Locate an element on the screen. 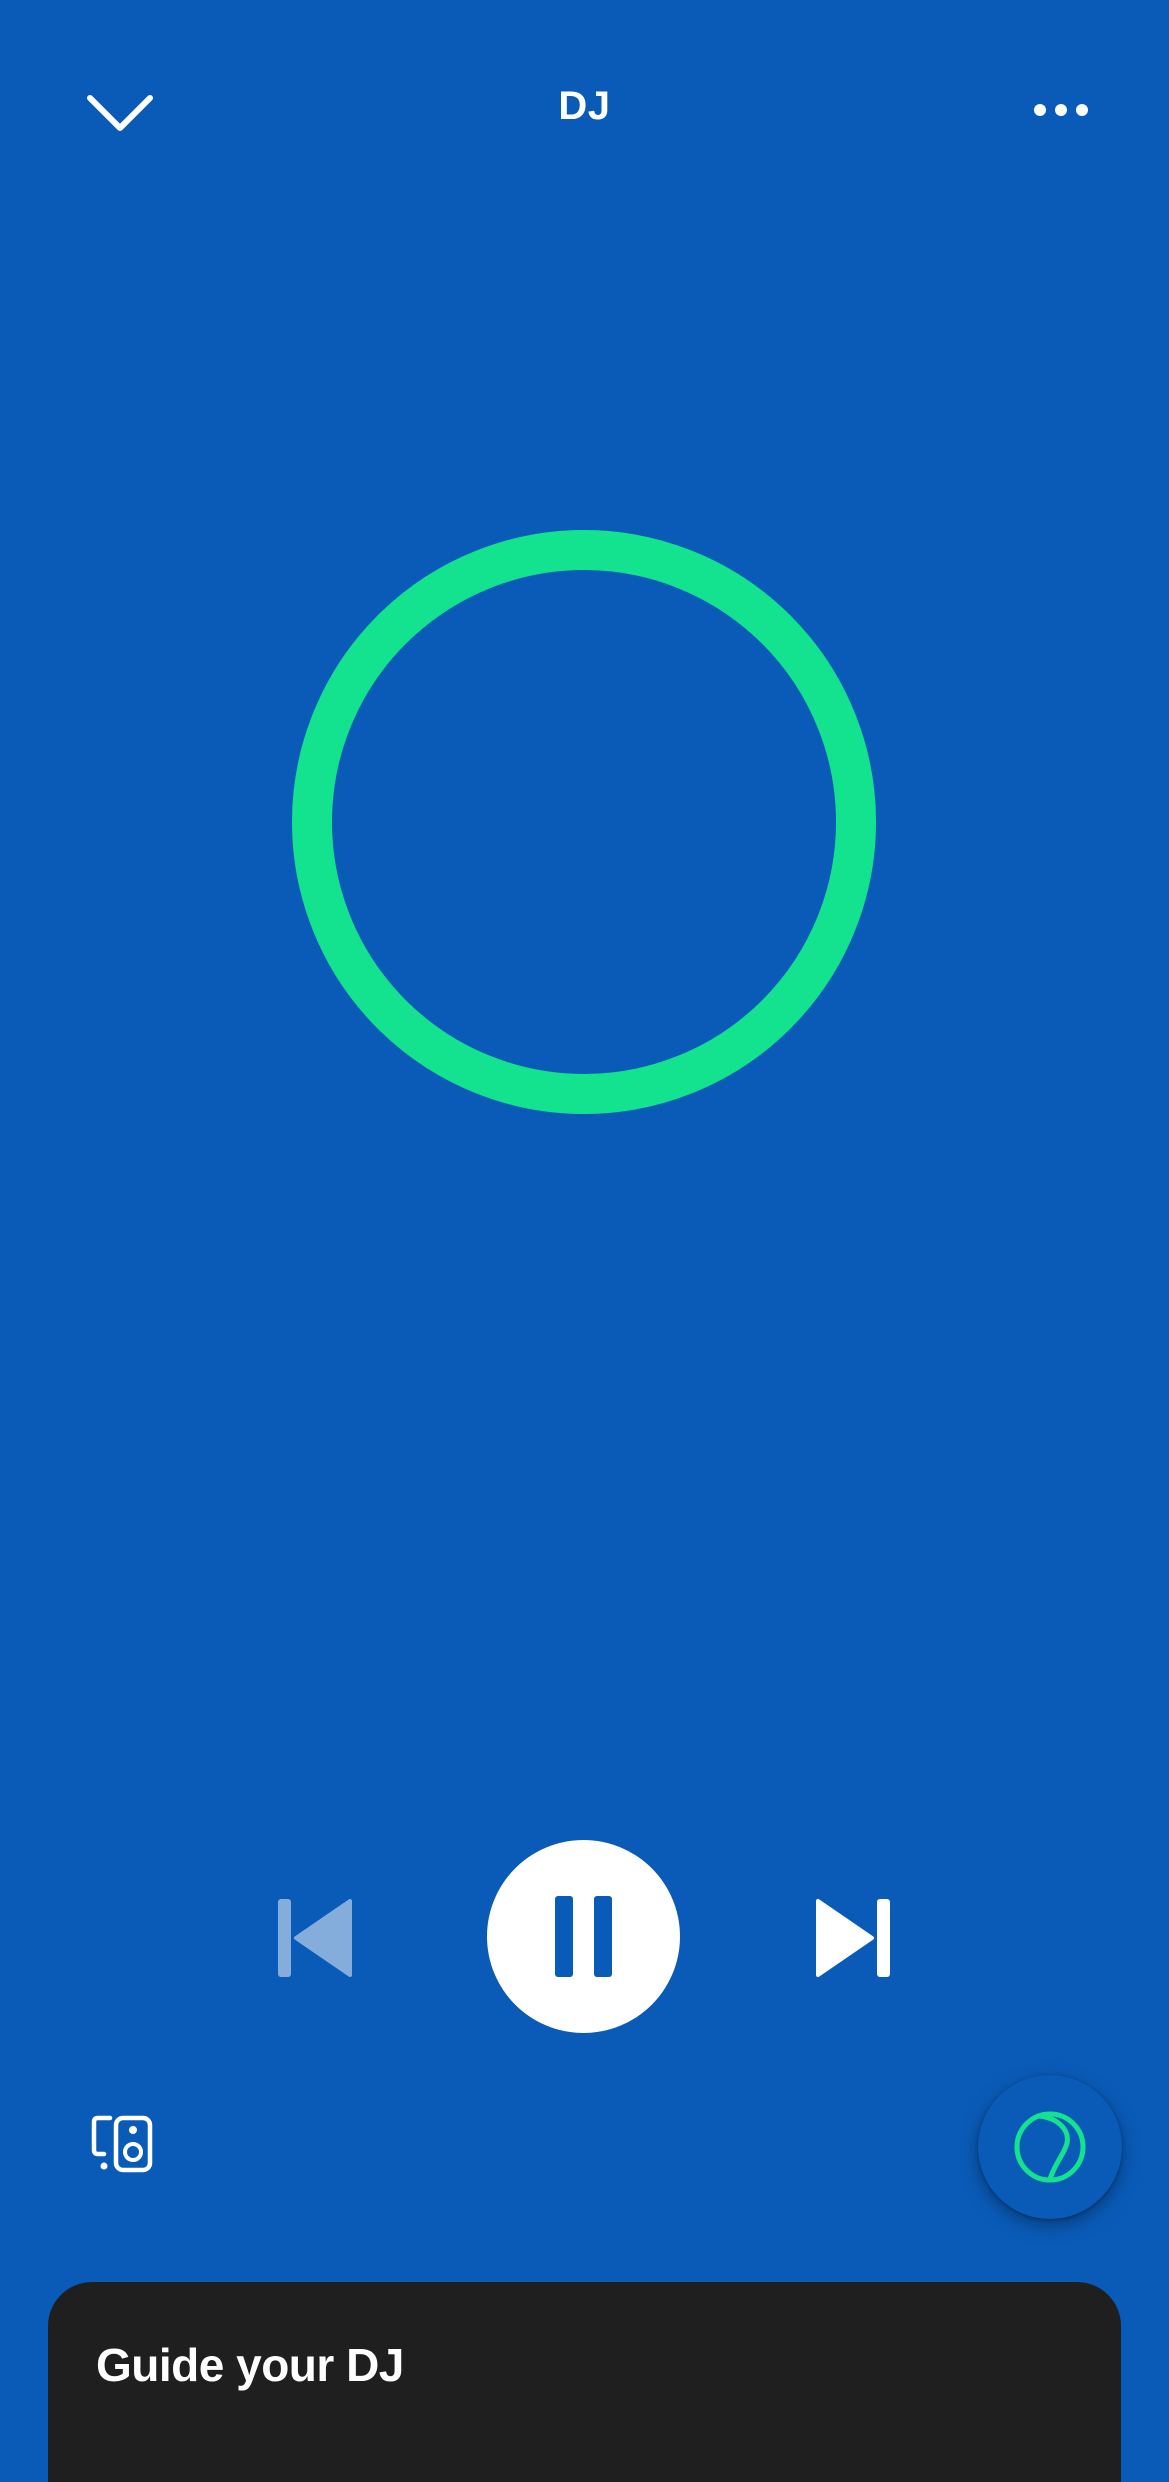 This screenshot has height=2482, width=1169. dj-voice-icon is located at coordinates (1050, 2147).